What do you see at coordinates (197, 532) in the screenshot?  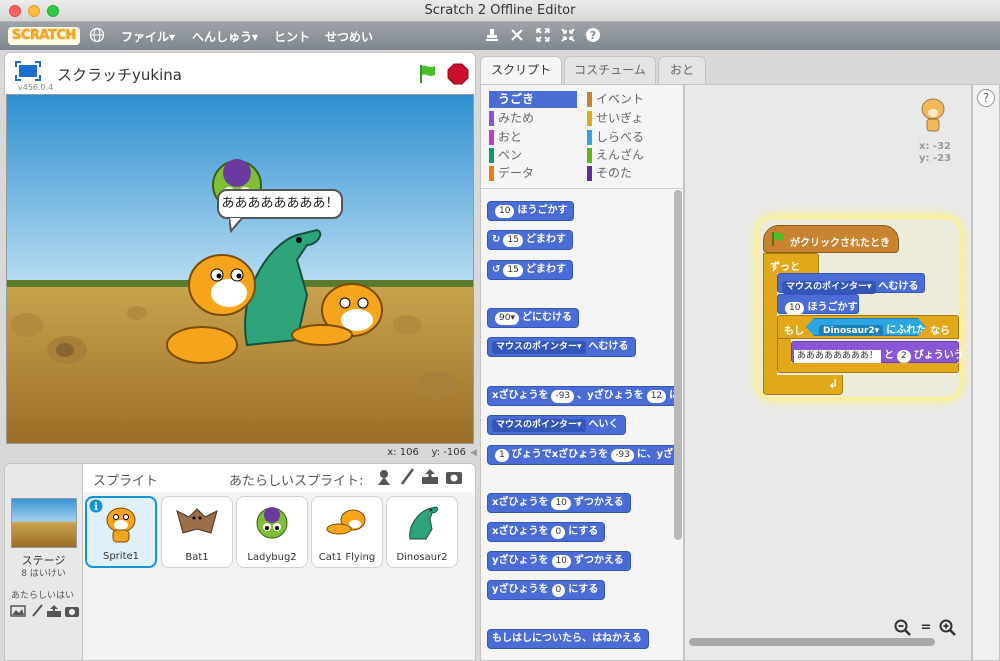 I see `sprite-tile-bat1: Bat1` at bounding box center [197, 532].